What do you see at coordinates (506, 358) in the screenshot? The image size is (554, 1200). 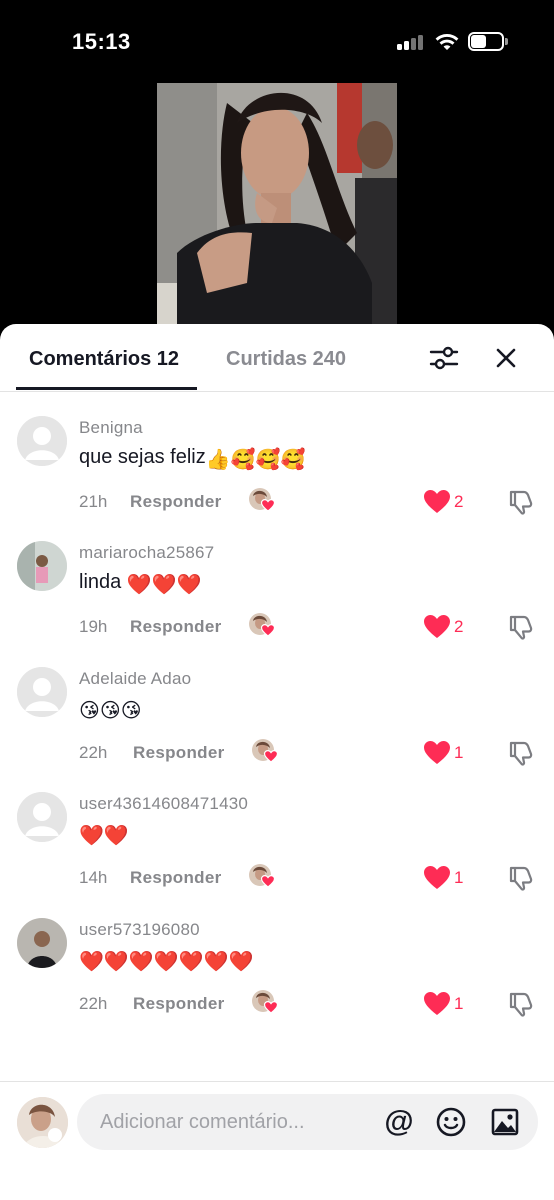 I see `close-icon` at bounding box center [506, 358].